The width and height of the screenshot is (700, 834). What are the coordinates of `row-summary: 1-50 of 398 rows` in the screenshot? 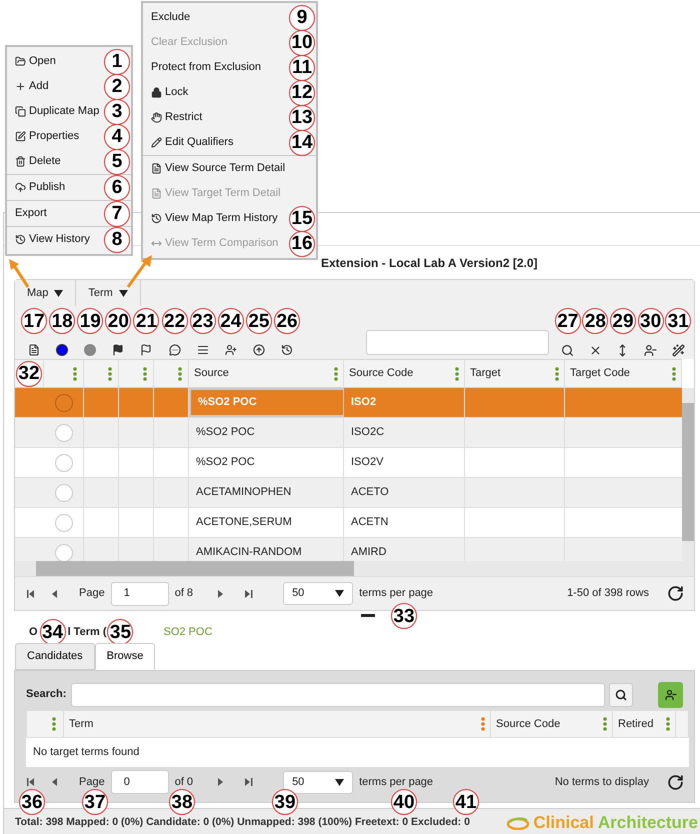 It's located at (608, 594).